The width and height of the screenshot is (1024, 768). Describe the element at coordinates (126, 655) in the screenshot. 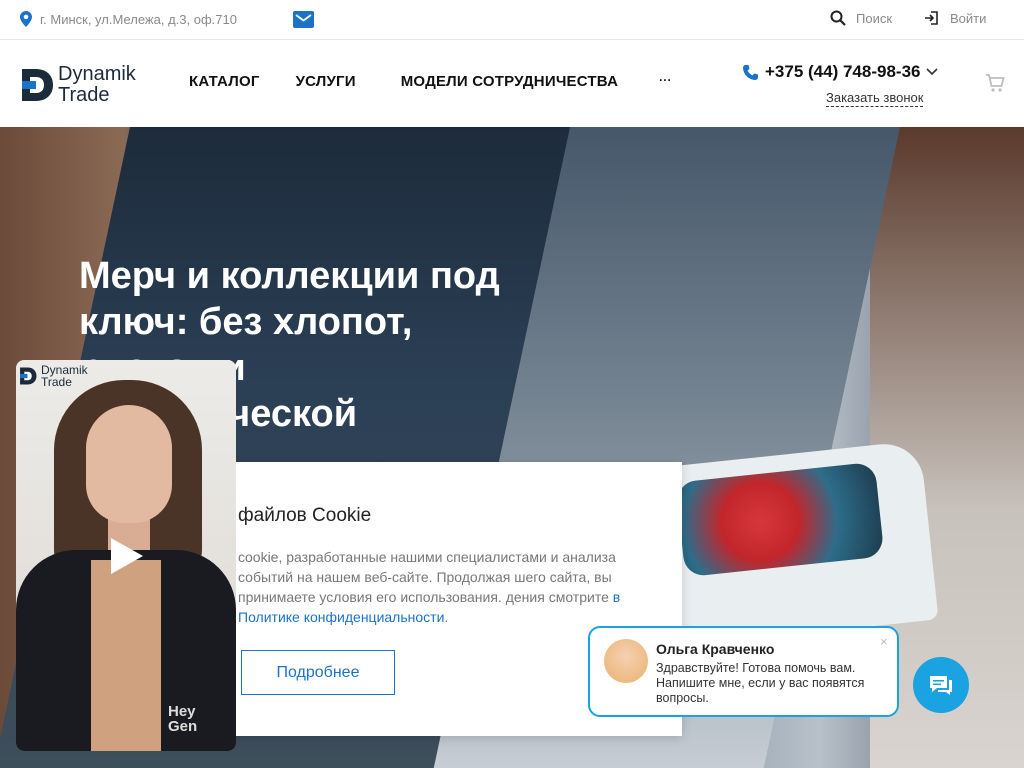

I see `presenter-top` at that location.